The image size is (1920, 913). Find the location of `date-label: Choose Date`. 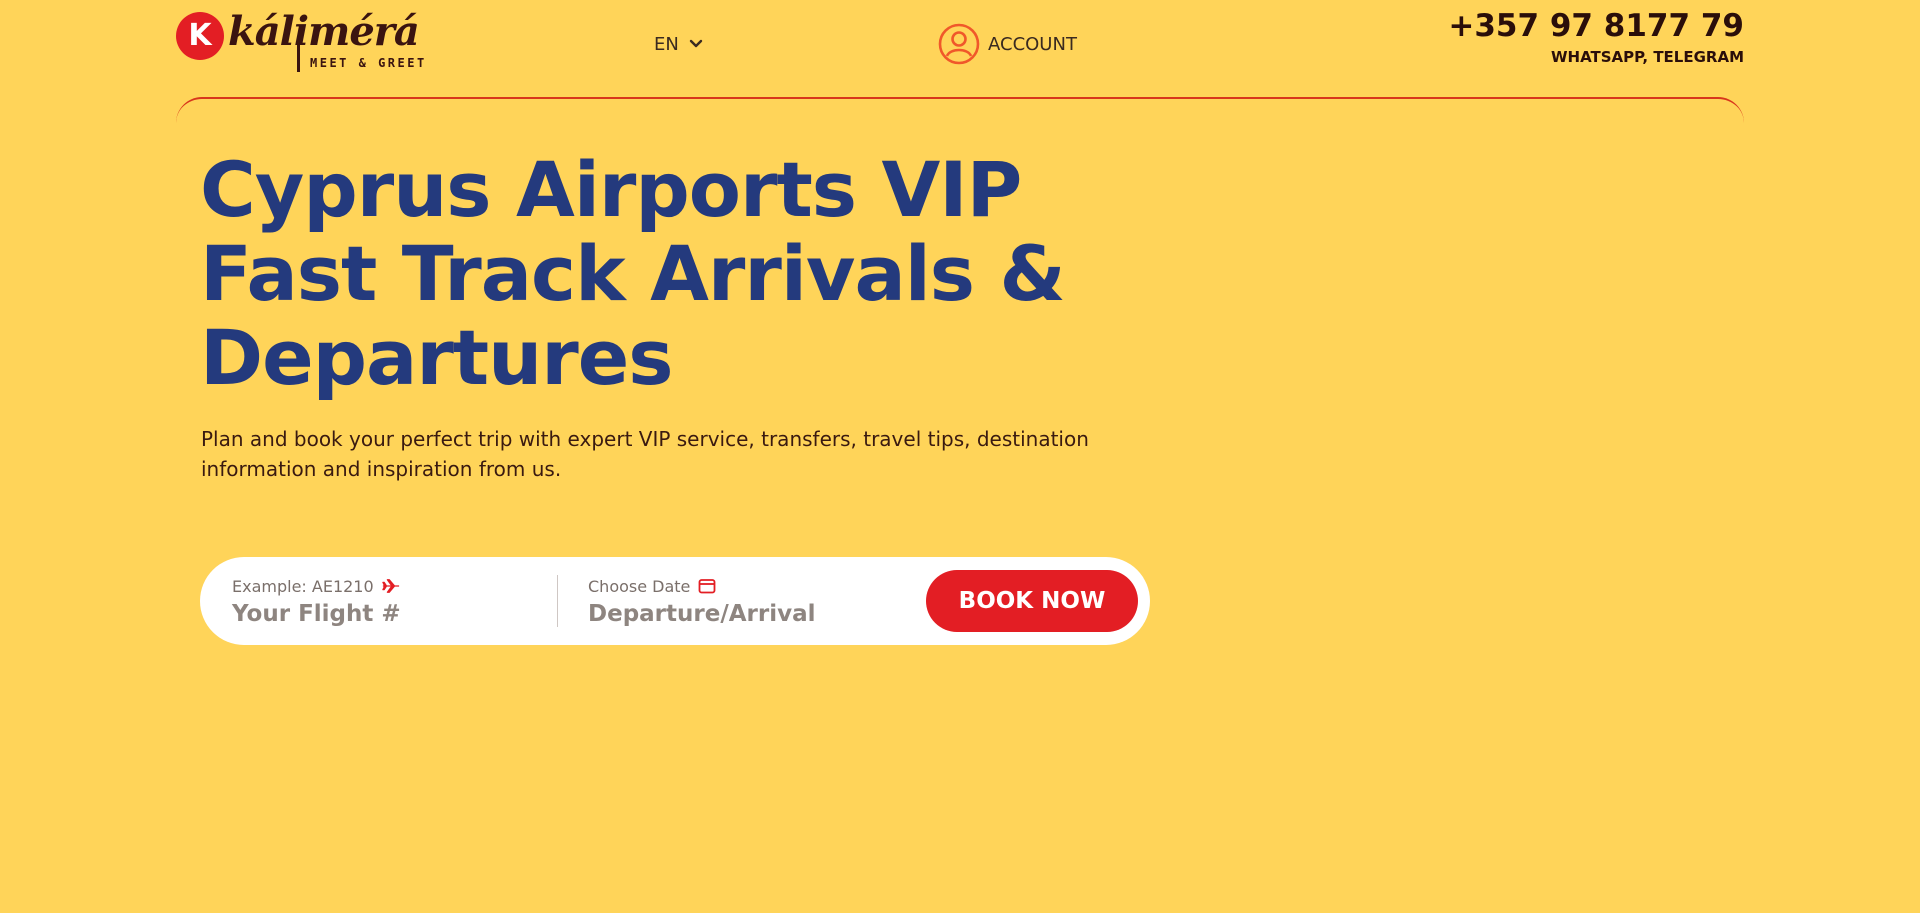

date-label: Choose Date is located at coordinates (639, 586).